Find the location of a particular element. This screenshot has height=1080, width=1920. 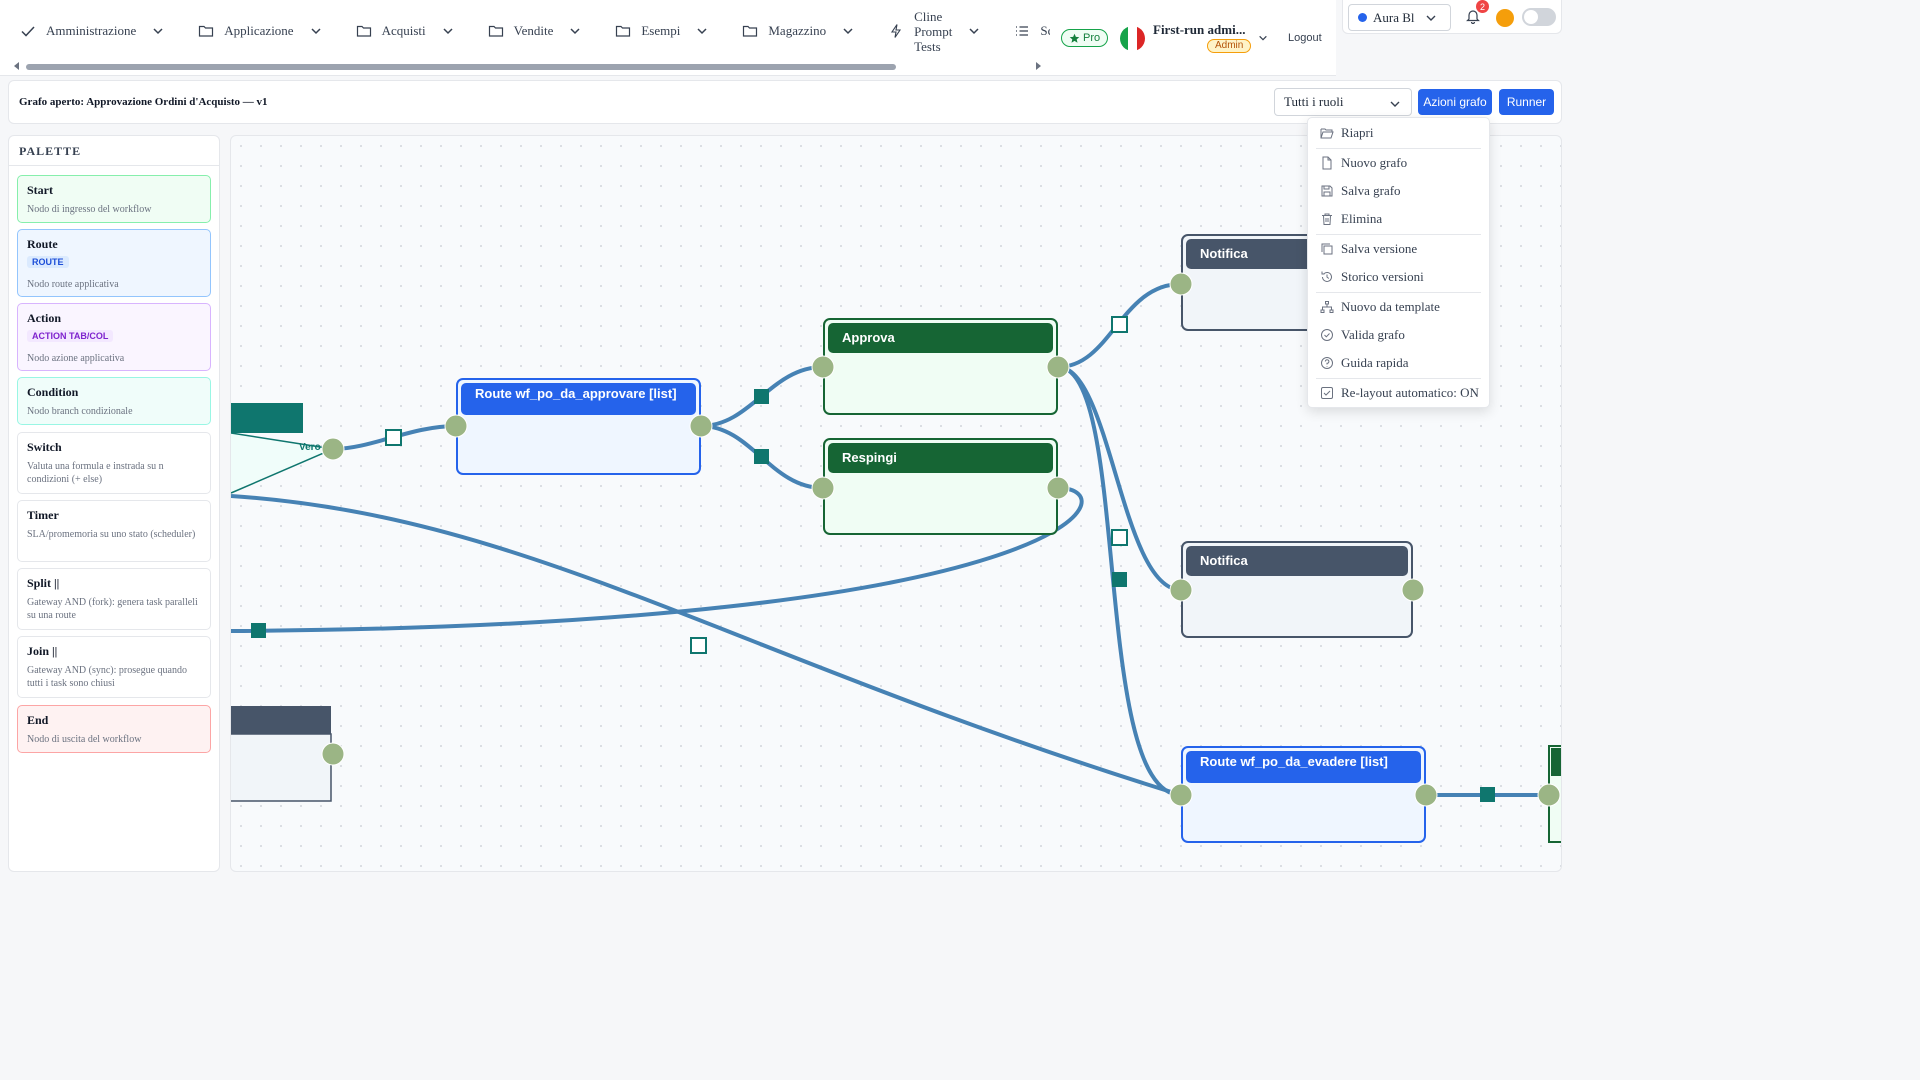

menu-horizontal-scrollbar is located at coordinates (529, 67).